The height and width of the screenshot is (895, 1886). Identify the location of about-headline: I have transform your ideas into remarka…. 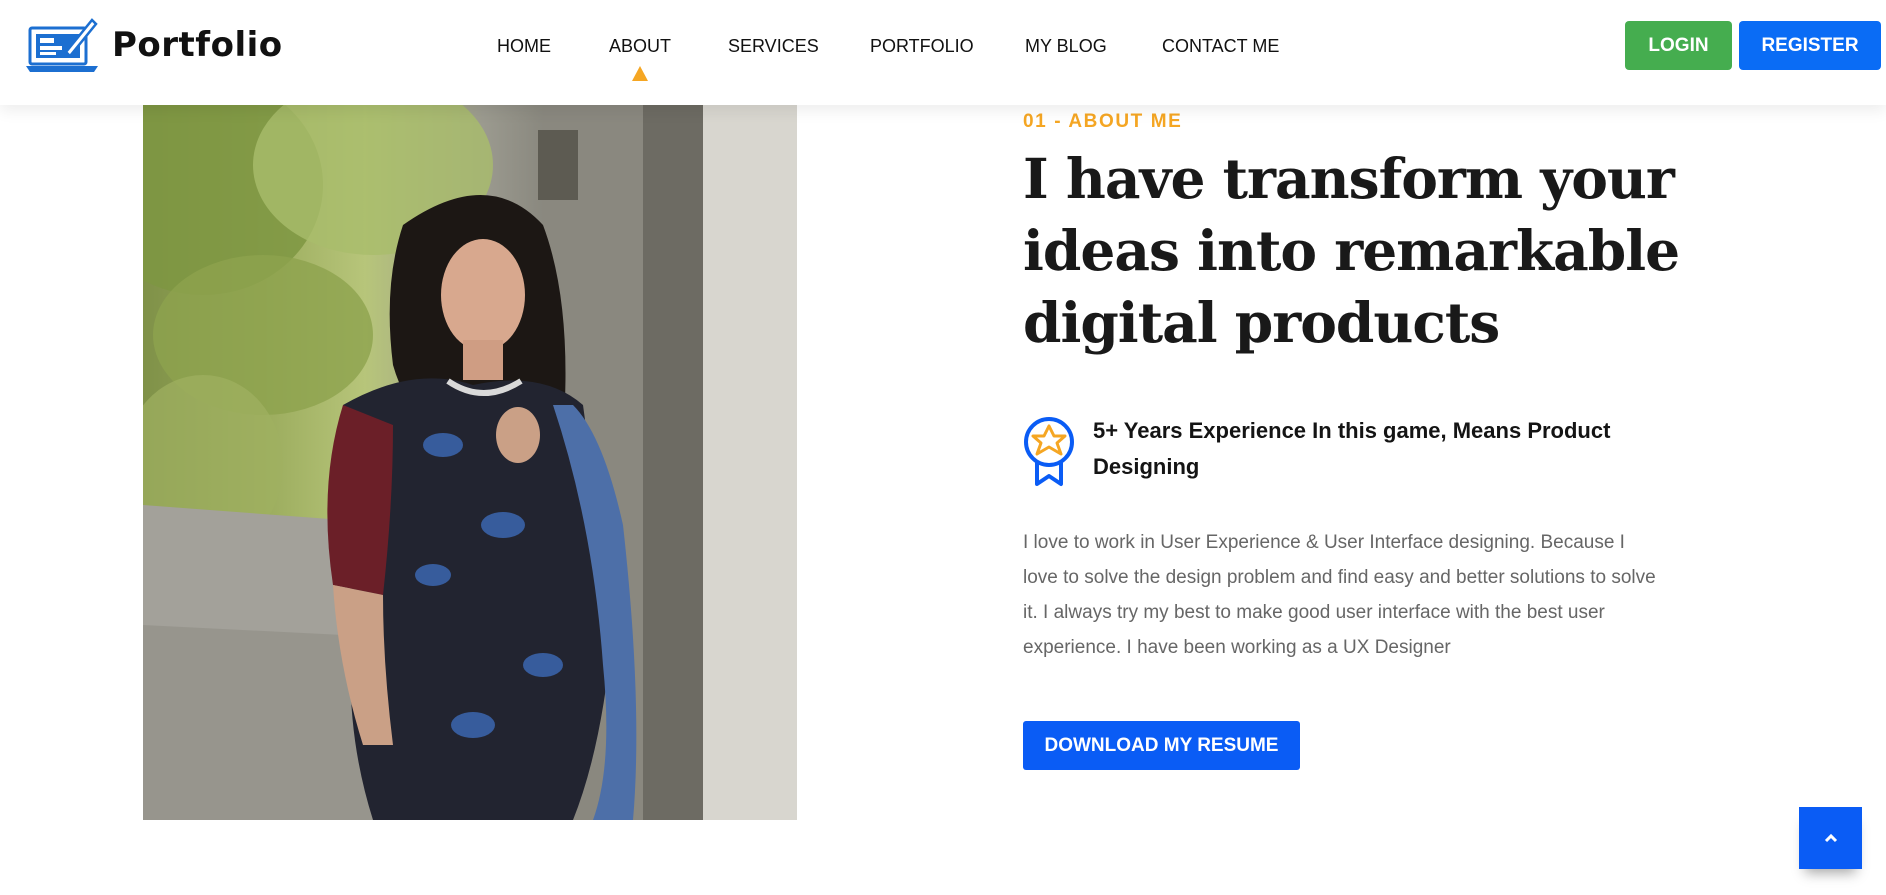
(1351, 250).